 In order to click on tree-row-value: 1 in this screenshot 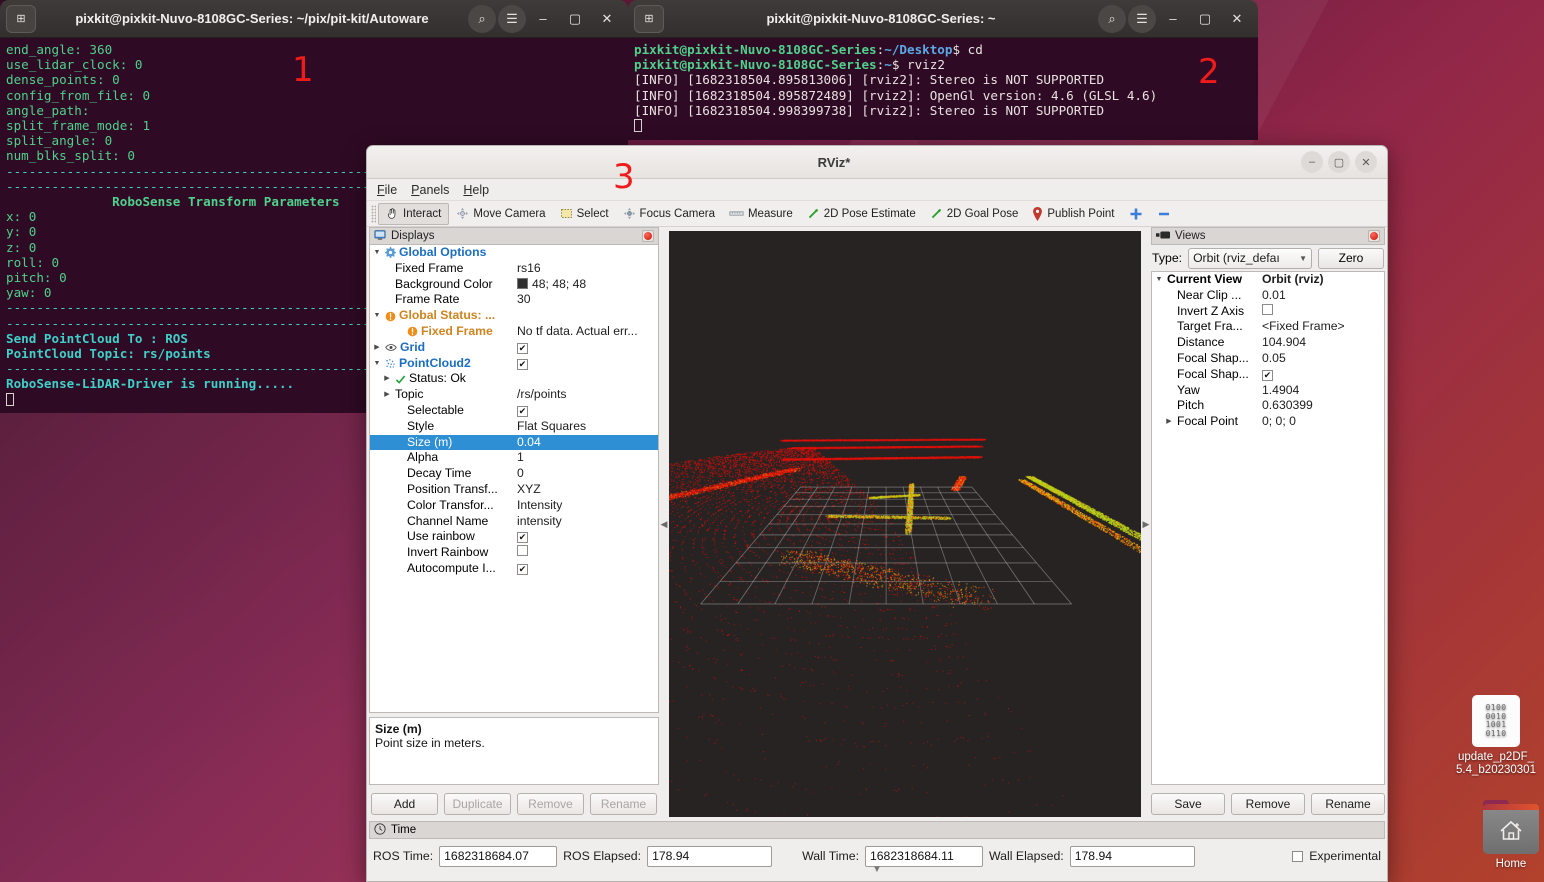, I will do `click(586, 458)`.